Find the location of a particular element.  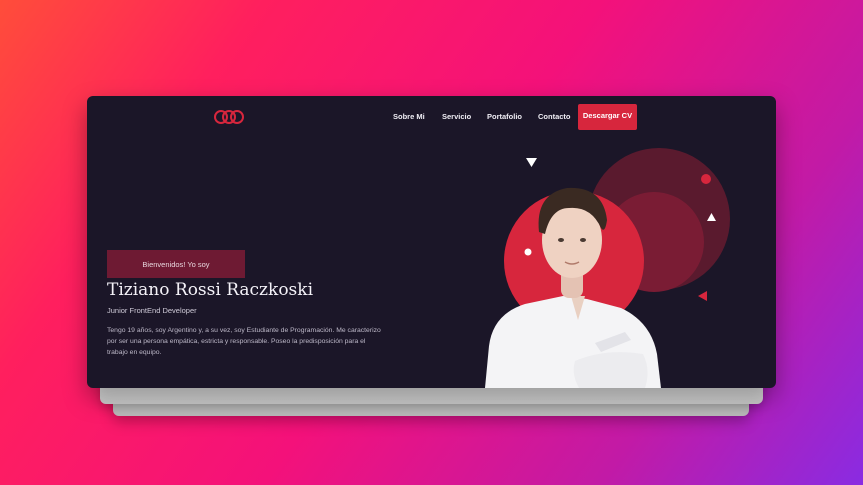

hero-role: Junior FrontEnd Developer is located at coordinates (152, 310).